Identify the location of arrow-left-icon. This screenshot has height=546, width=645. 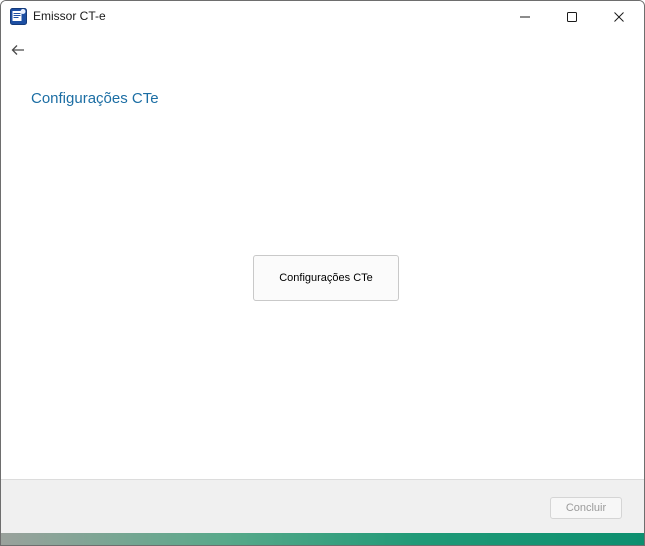
(17, 50).